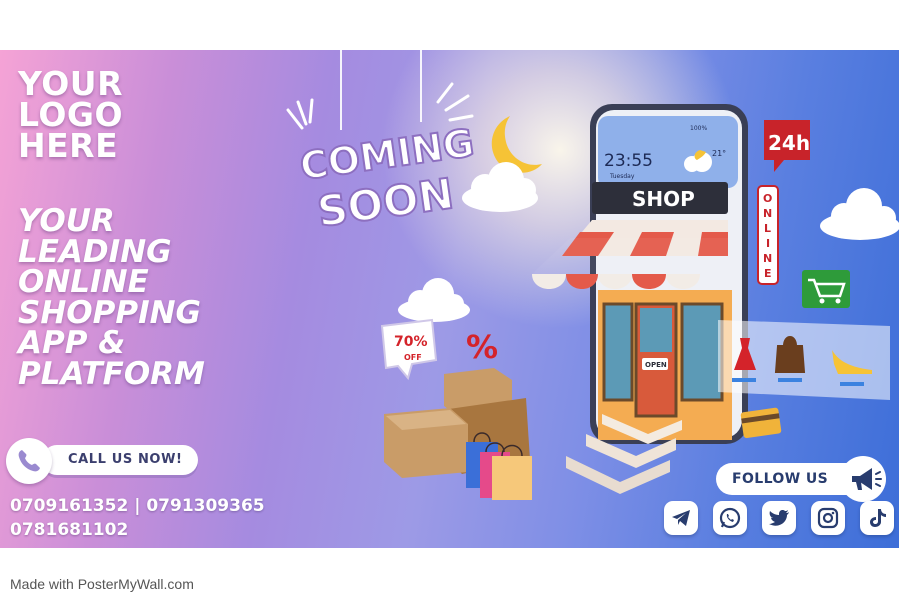  I want to click on call-us-label: CALL US NOW!, so click(125, 459).